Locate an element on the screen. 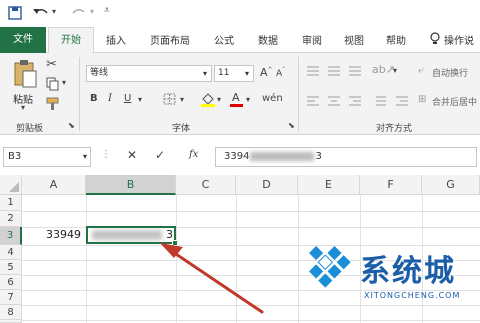 This screenshot has height=323, width=480. watermark: 系统城 XITONGCHENG.COM is located at coordinates (390, 280).